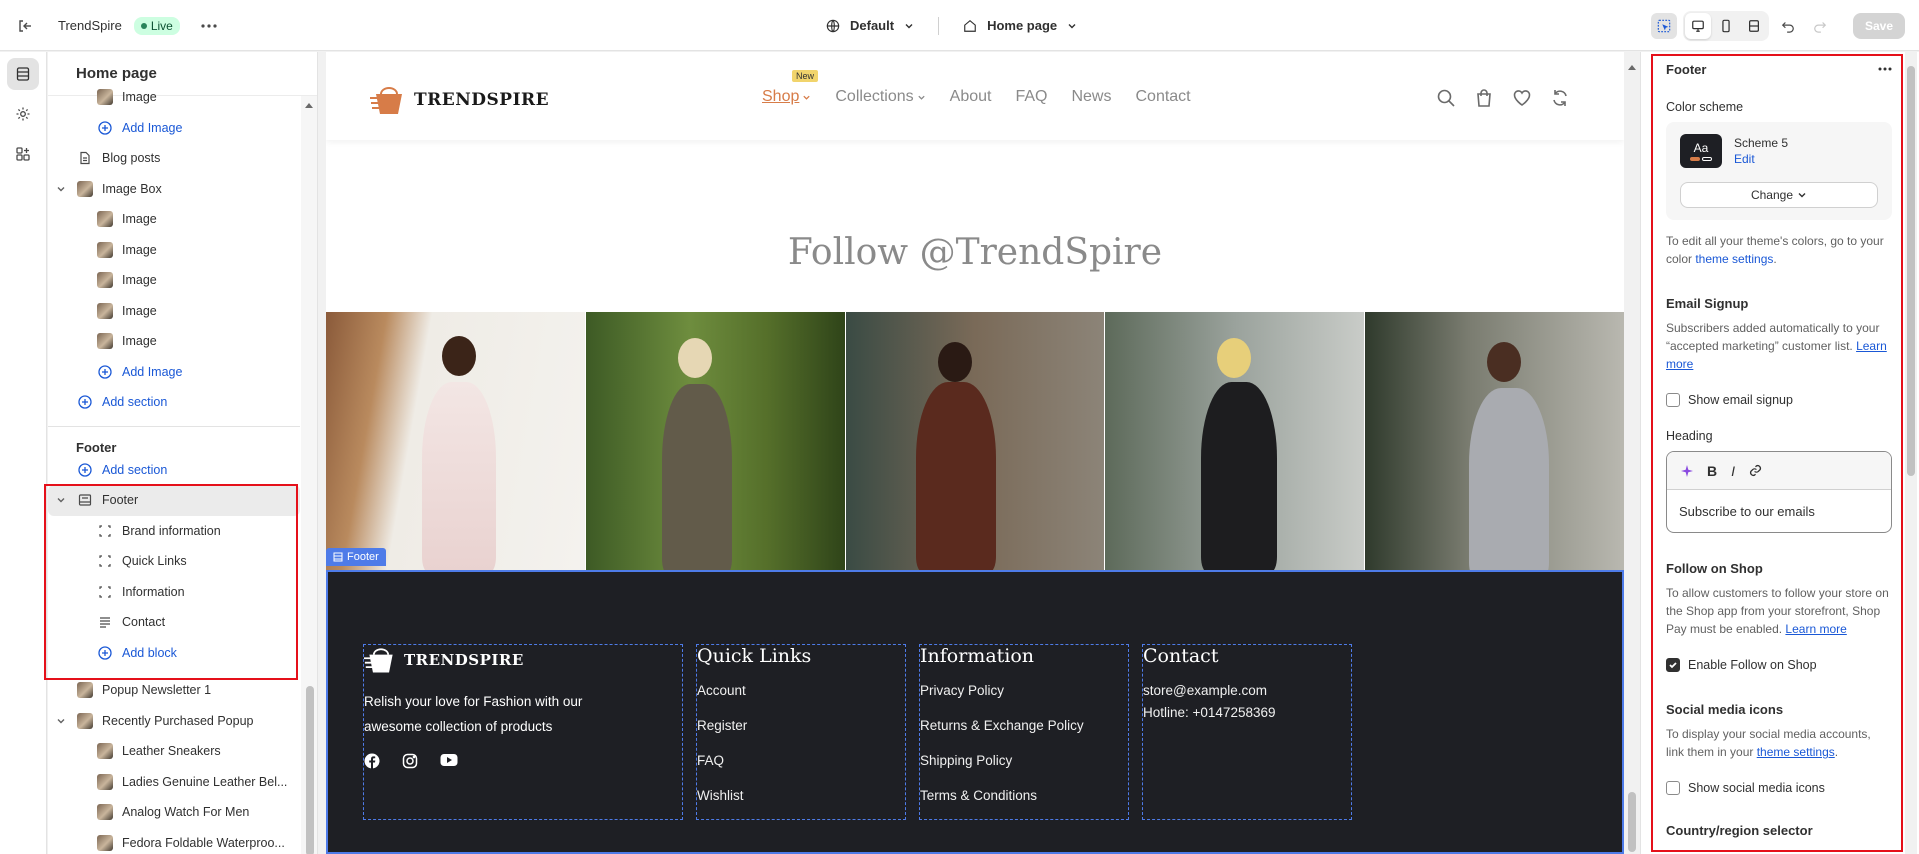 This screenshot has height=854, width=1919. I want to click on heading-editor: B I Subscribe to our emails, so click(1779, 492).